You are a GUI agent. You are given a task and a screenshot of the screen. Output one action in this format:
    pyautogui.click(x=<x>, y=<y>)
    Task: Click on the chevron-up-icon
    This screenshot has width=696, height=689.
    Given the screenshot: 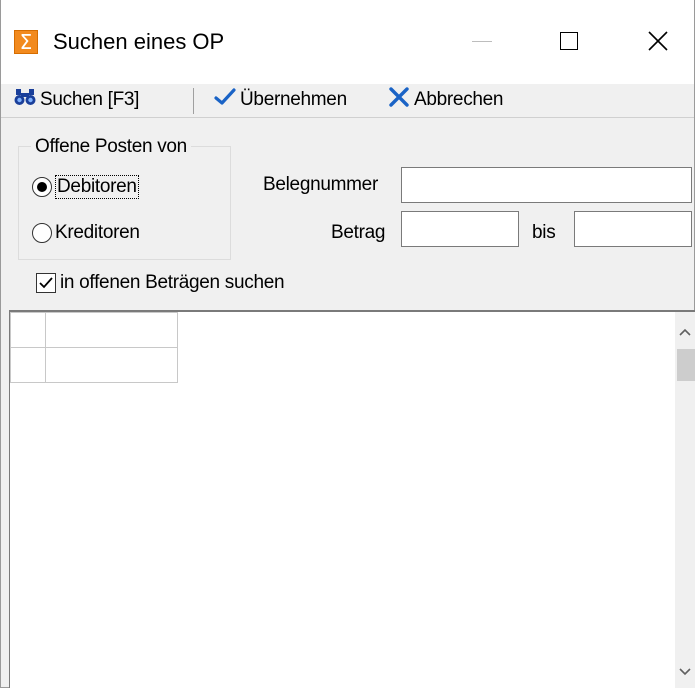 What is the action you would take?
    pyautogui.click(x=685, y=332)
    